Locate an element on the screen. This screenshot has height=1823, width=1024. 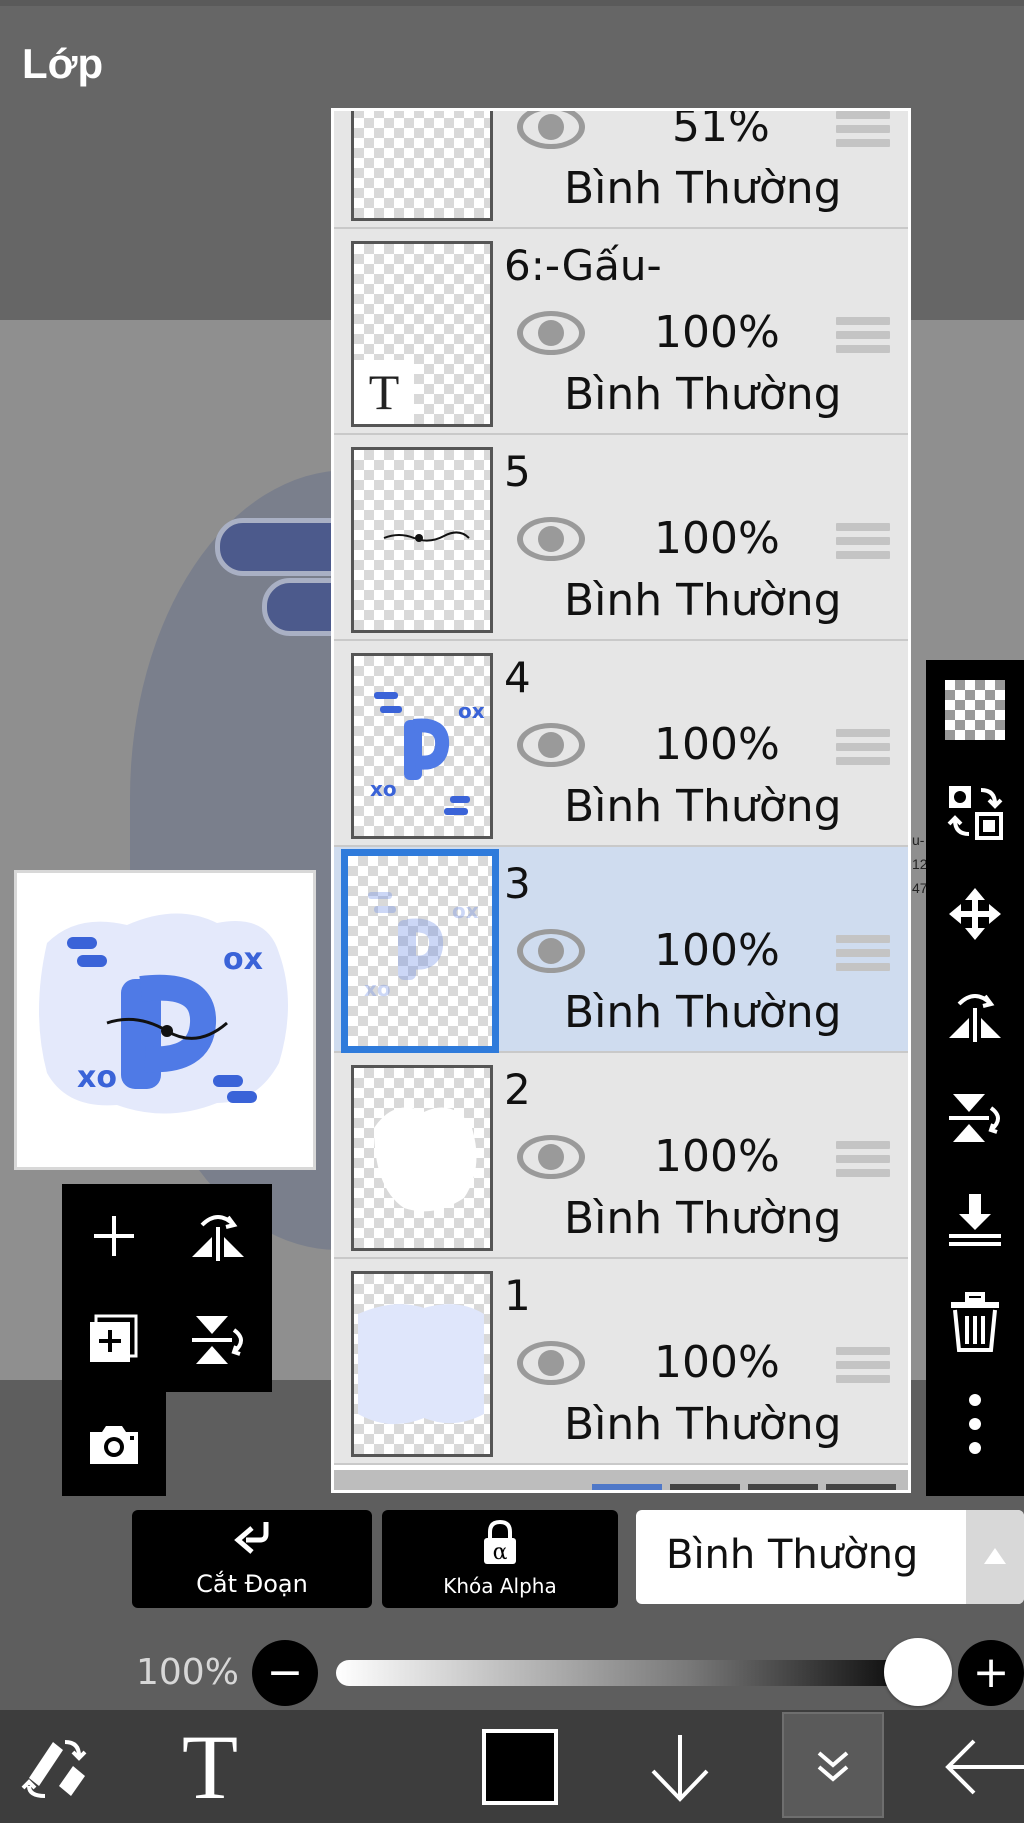
squiggle-line-icon is located at coordinates (426, 536).